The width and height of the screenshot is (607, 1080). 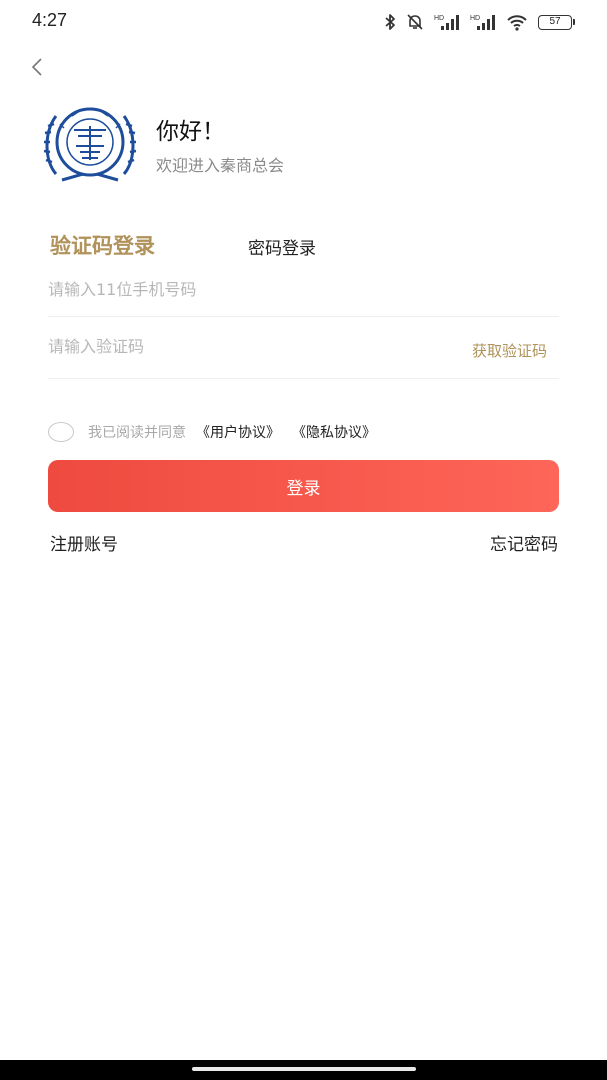 I want to click on agreement-text: 我已阅读并同意, so click(x=137, y=433).